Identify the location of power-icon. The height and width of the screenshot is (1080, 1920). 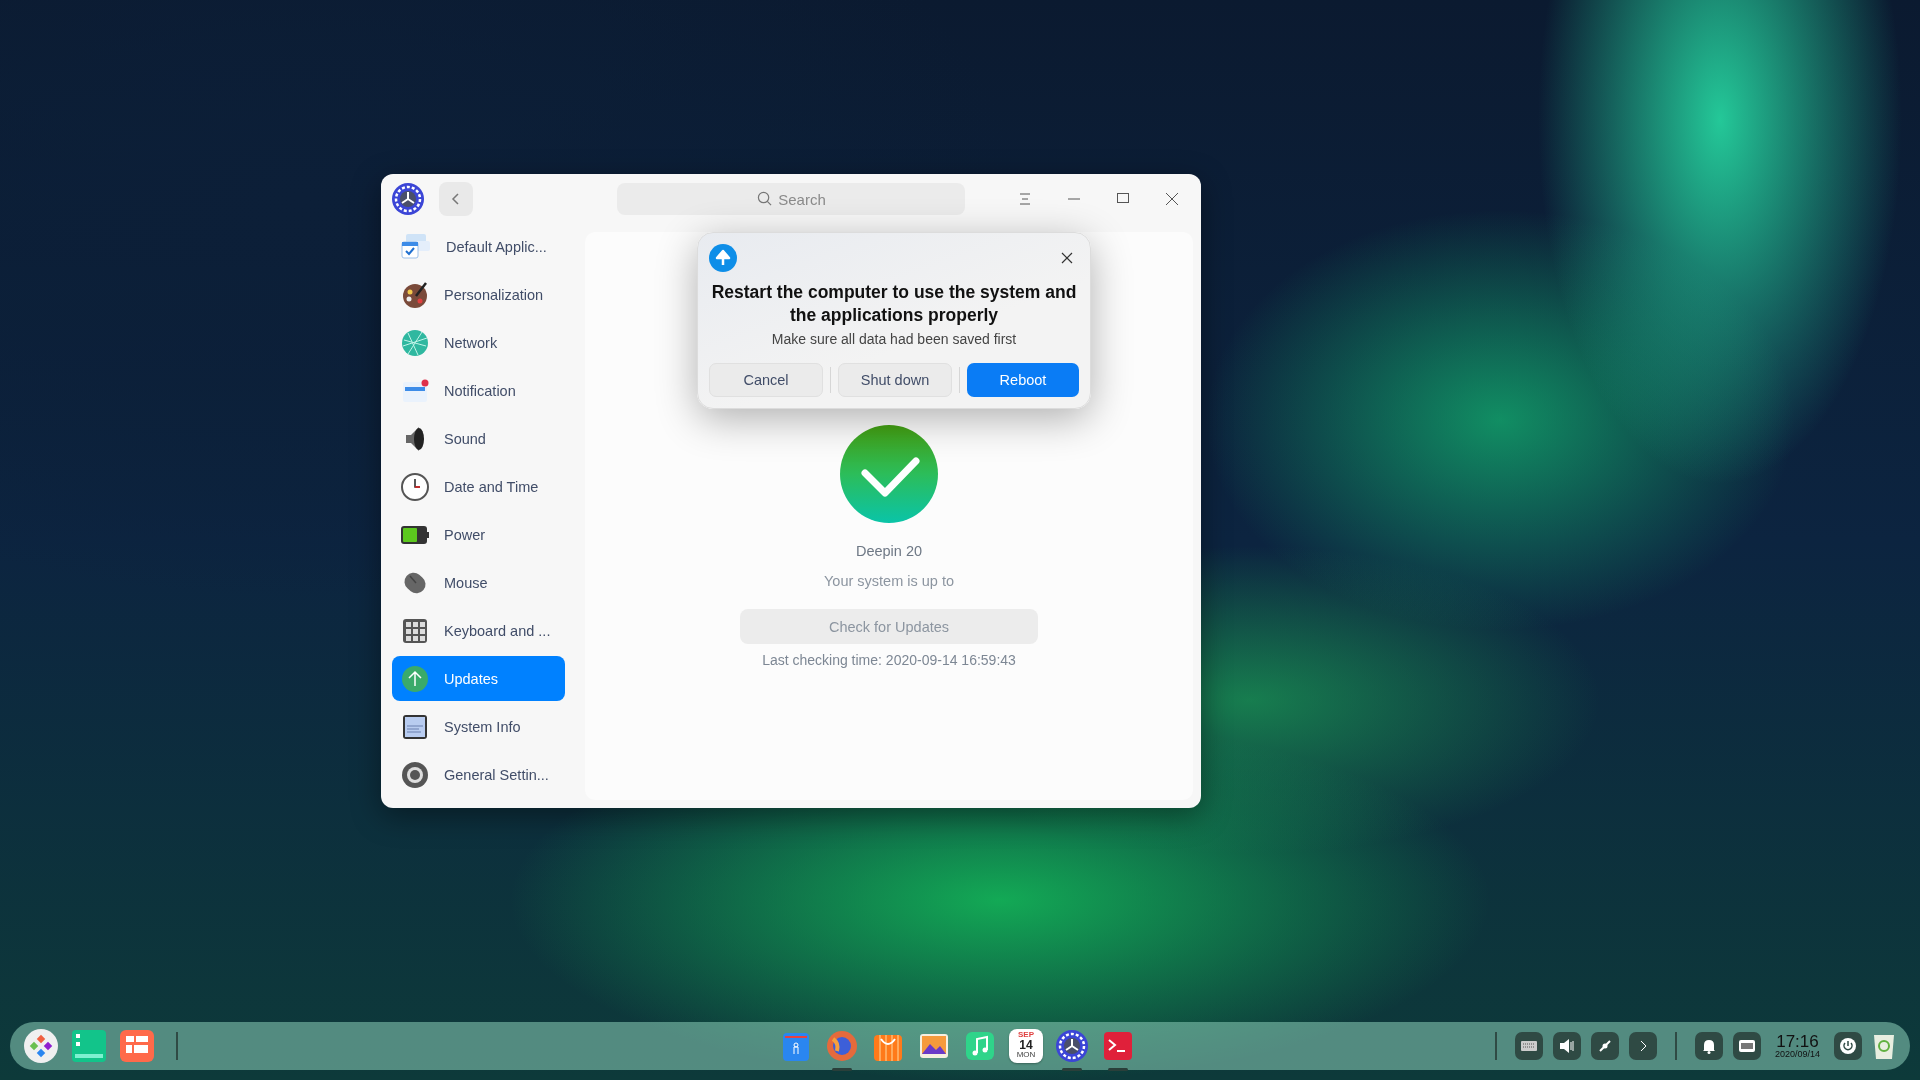
(1848, 1046).